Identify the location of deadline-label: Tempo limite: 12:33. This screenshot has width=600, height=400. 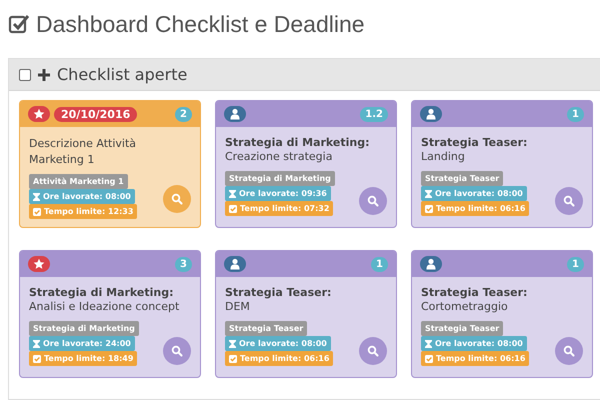
(83, 211).